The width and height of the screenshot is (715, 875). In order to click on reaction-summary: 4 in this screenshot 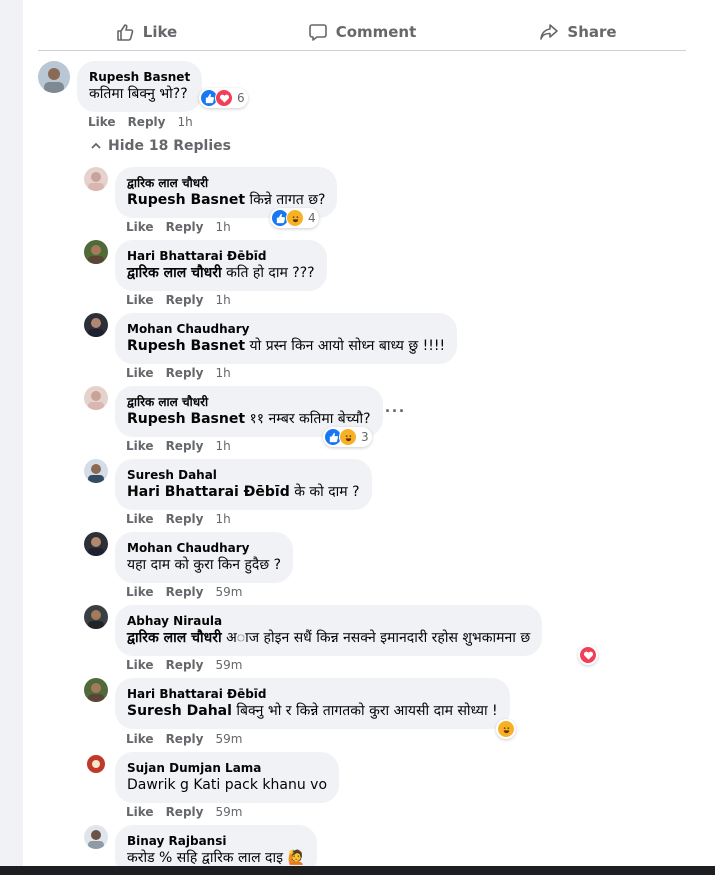, I will do `click(294, 218)`.